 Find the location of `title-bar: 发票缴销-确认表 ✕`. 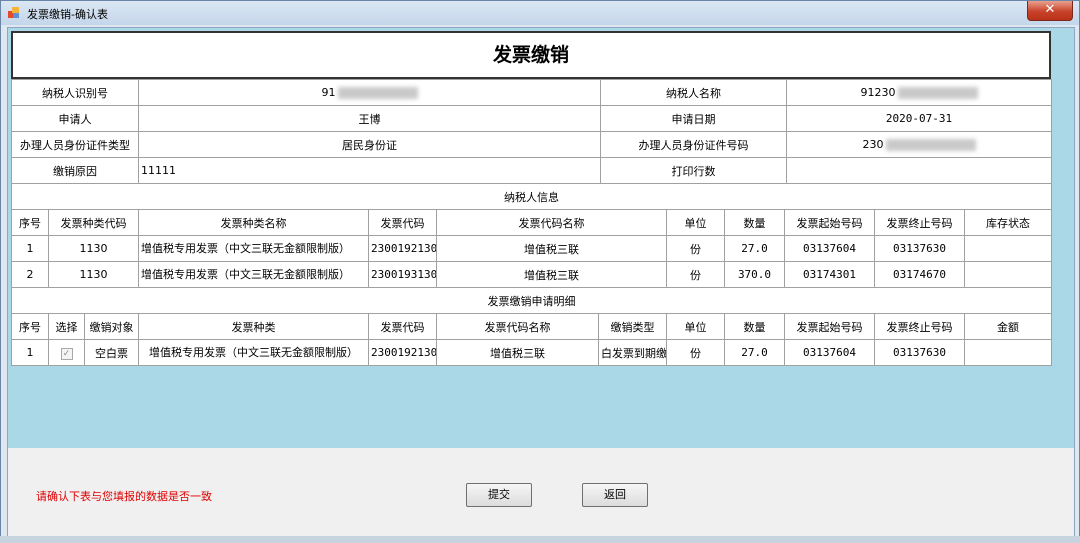

title-bar: 发票缴销-确认表 ✕ is located at coordinates (540, 13).